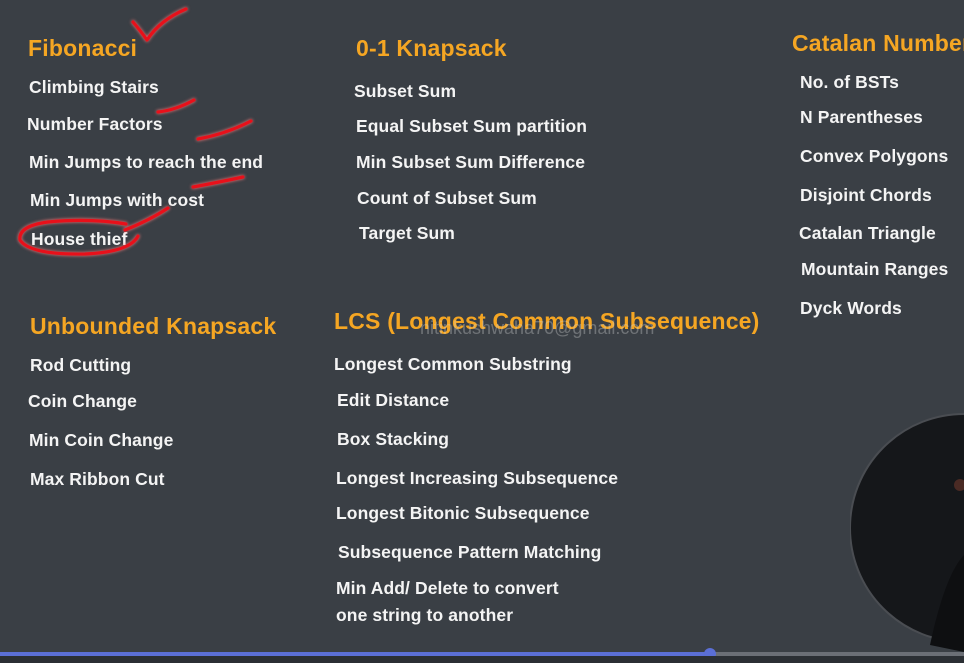 This screenshot has width=964, height=663. What do you see at coordinates (117, 200) in the screenshot?
I see `item-min-jumps-cost: Min Jumps with cost` at bounding box center [117, 200].